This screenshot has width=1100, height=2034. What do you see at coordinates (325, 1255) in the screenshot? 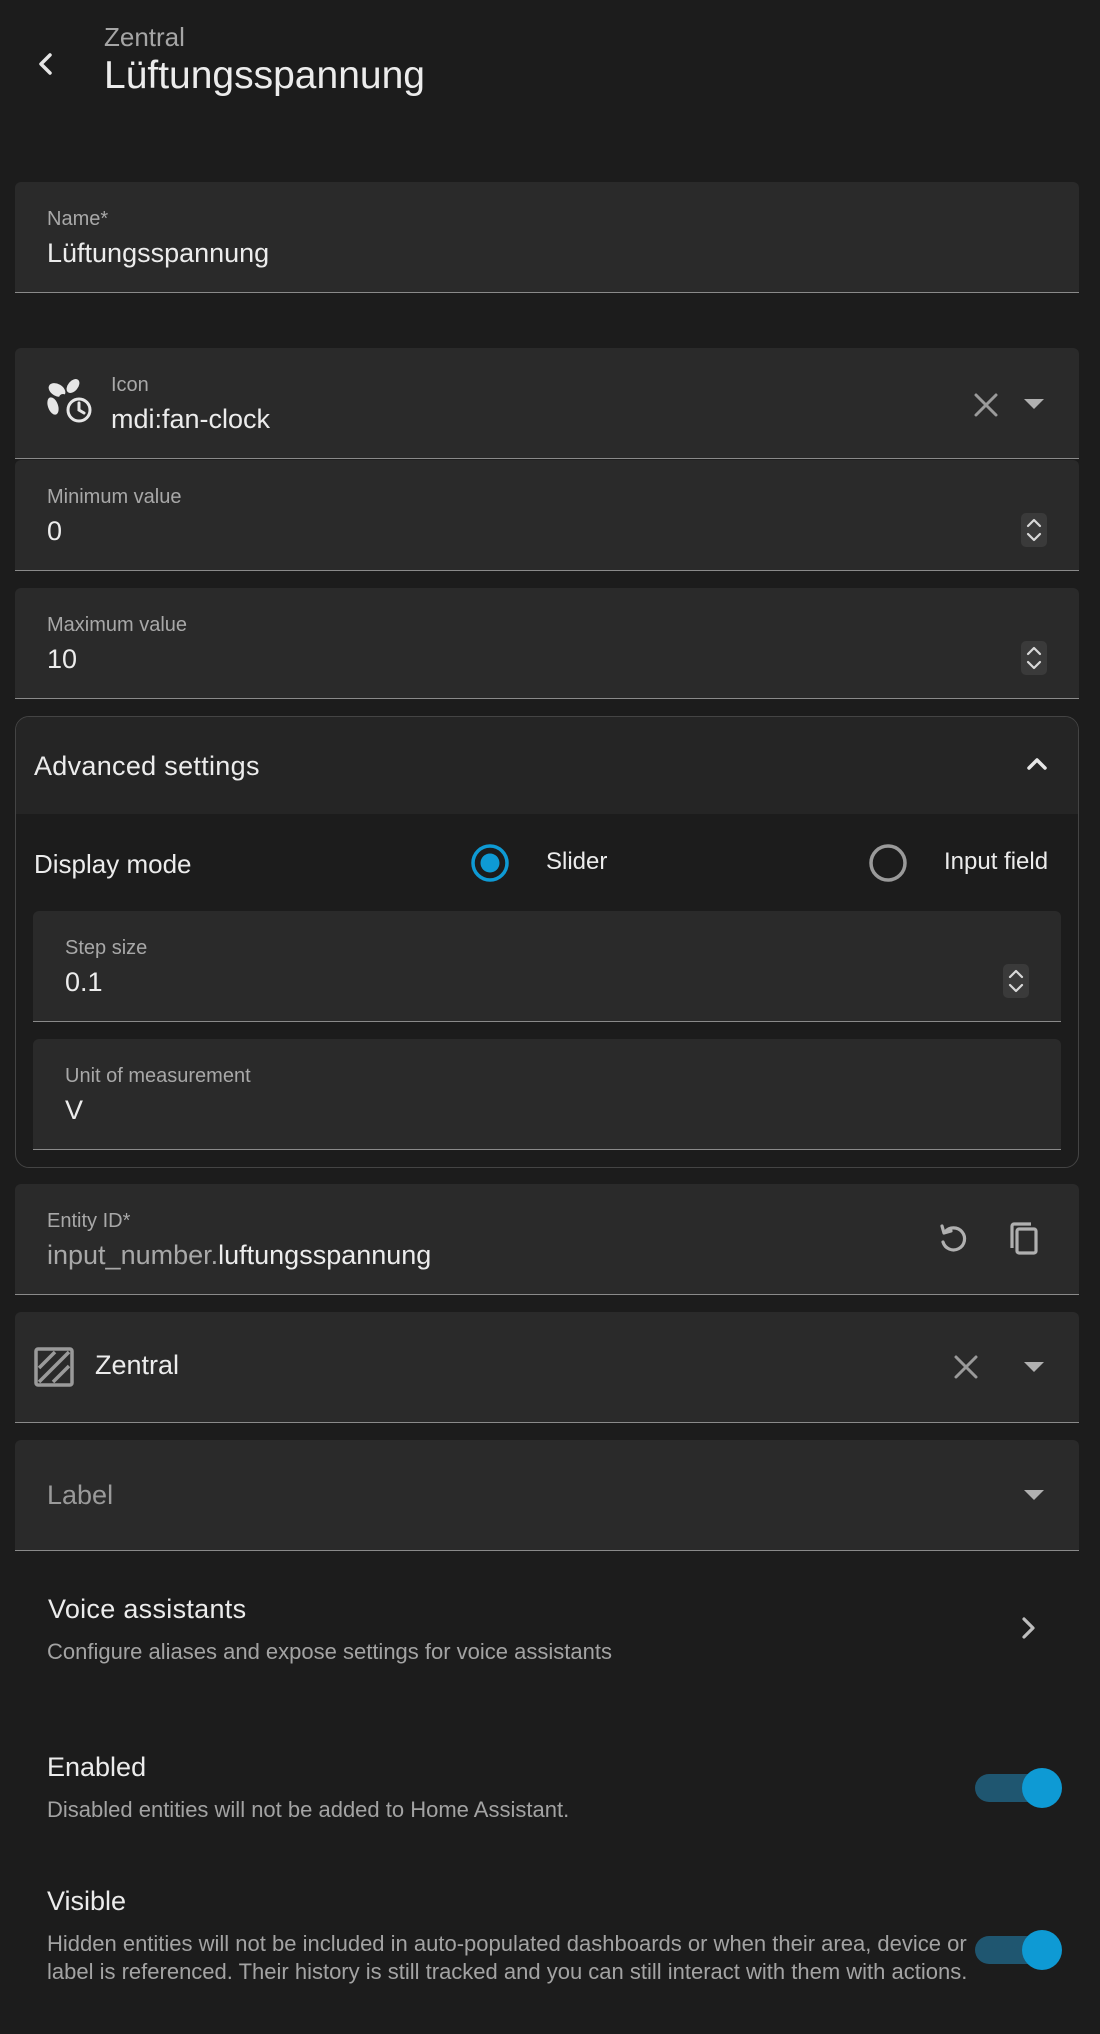
I see `entity-id-input: luftungsspannung` at bounding box center [325, 1255].